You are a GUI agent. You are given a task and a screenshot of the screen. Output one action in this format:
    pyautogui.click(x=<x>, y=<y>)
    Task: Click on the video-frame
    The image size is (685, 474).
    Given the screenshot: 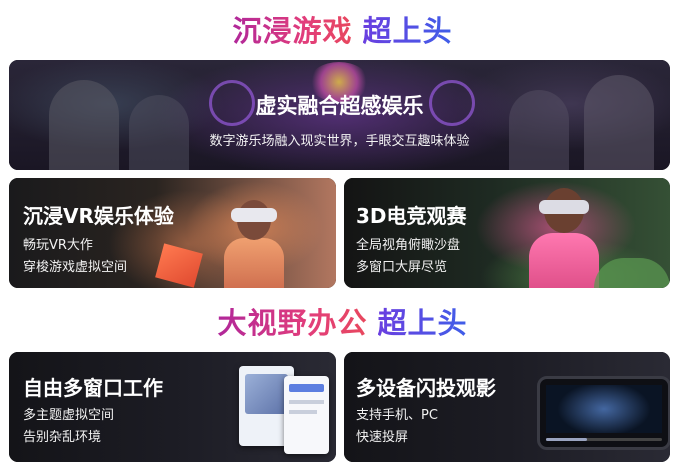 What is the action you would take?
    pyautogui.click(x=604, y=409)
    